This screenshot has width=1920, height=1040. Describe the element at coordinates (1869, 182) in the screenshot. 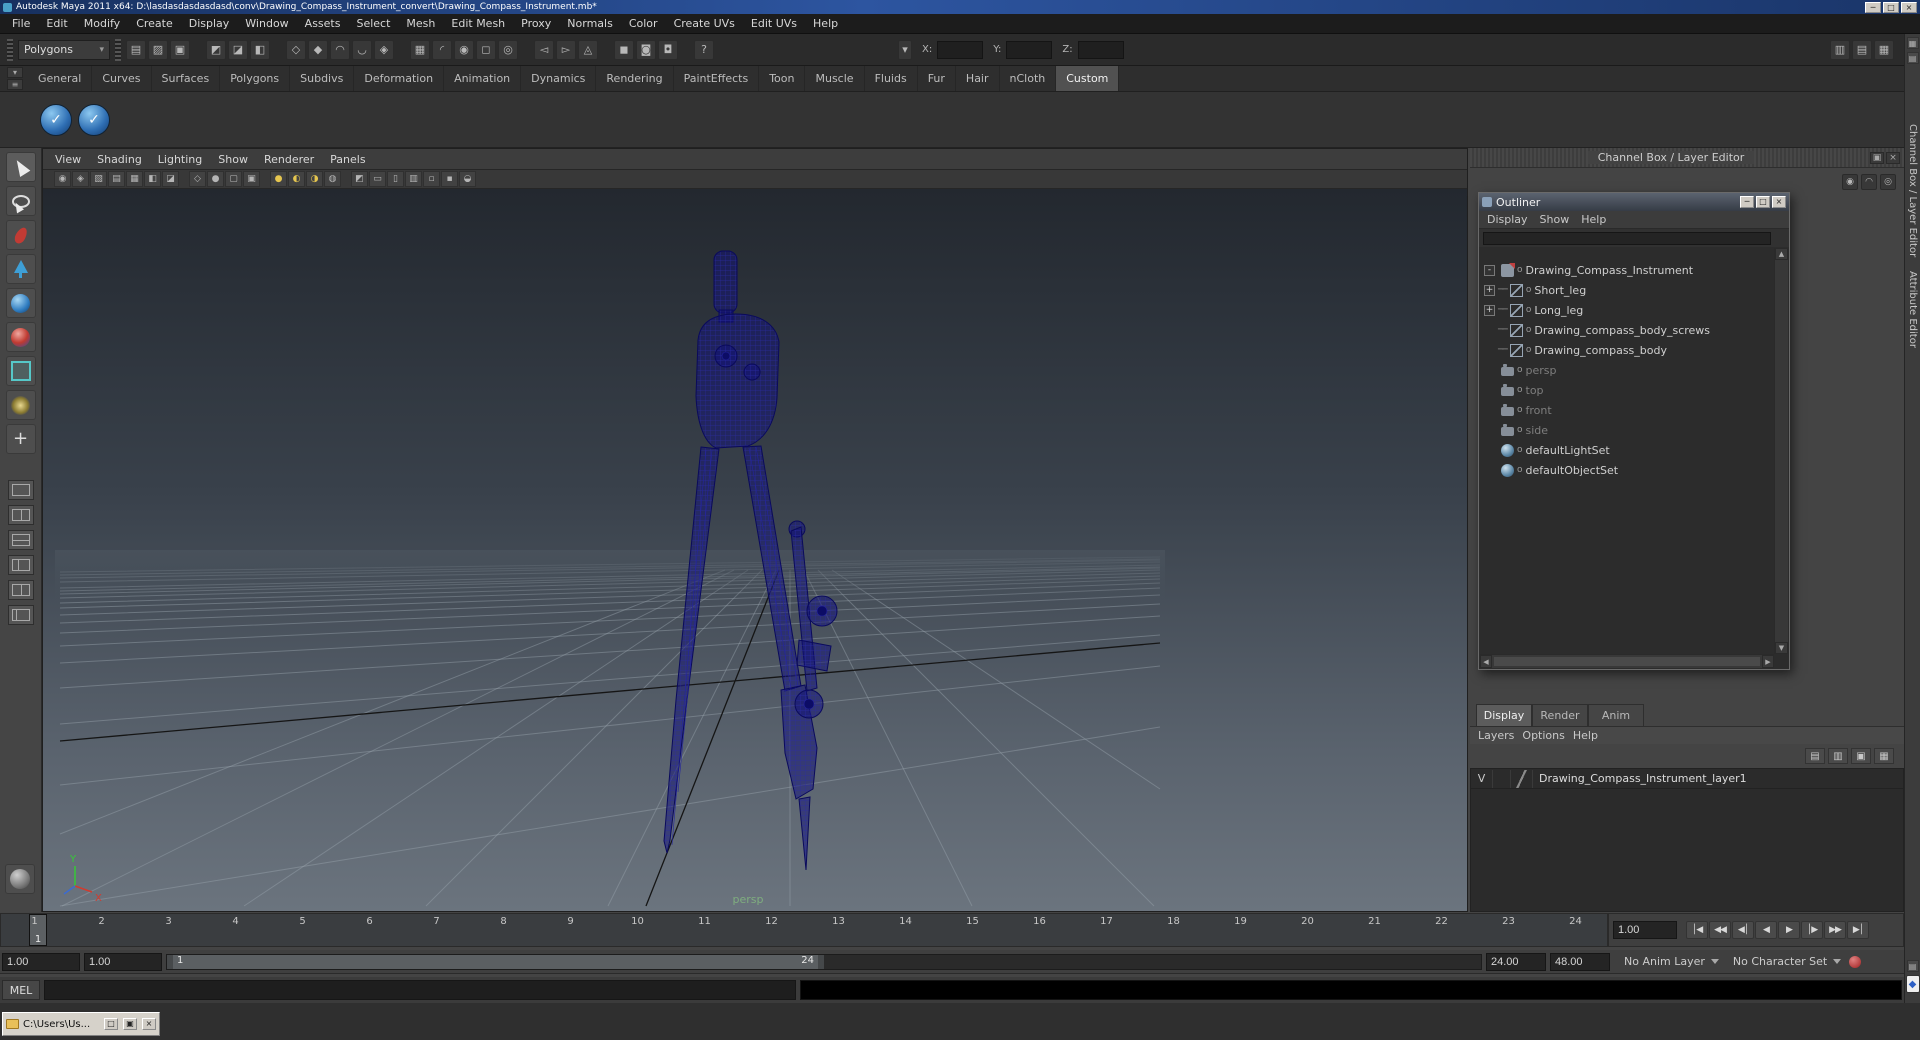

I see `hyperbolic-slider-icon: ◠` at that location.